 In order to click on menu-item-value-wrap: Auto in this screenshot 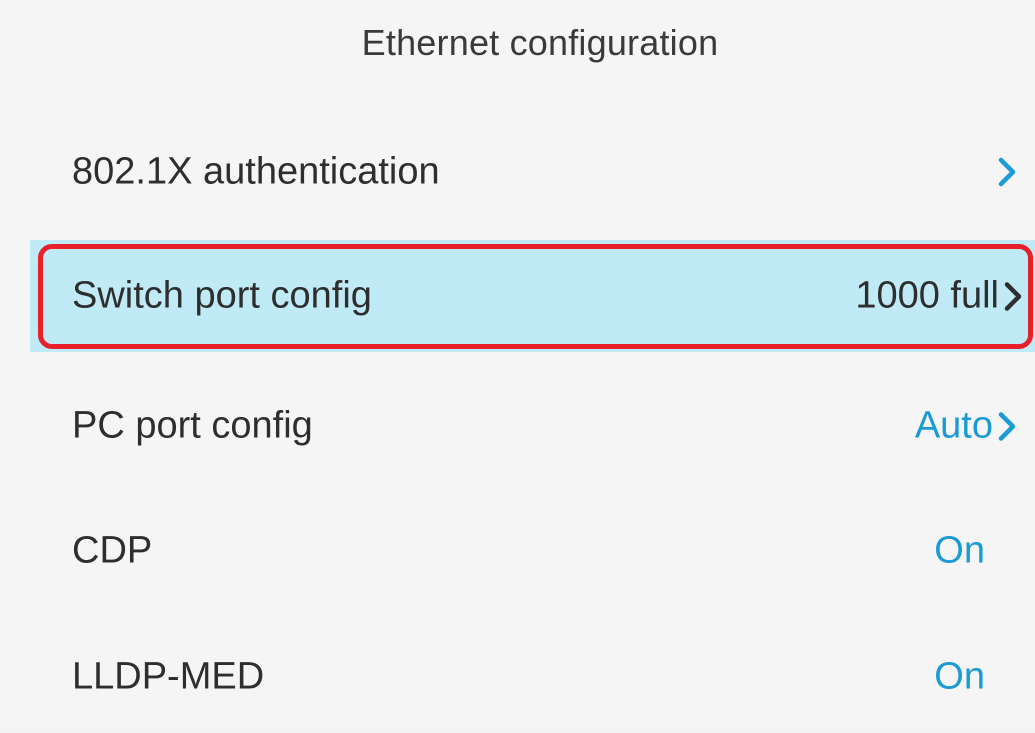, I will do `click(968, 426)`.